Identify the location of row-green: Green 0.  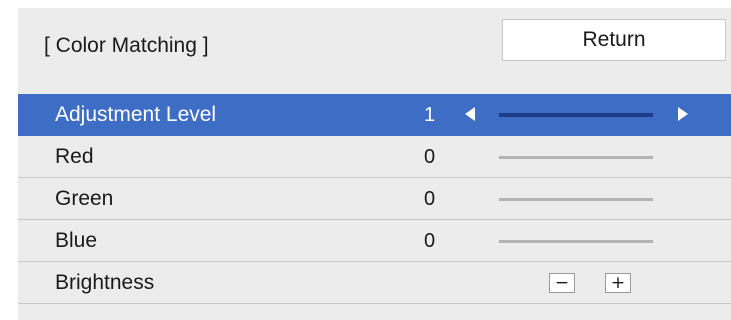
(374, 199).